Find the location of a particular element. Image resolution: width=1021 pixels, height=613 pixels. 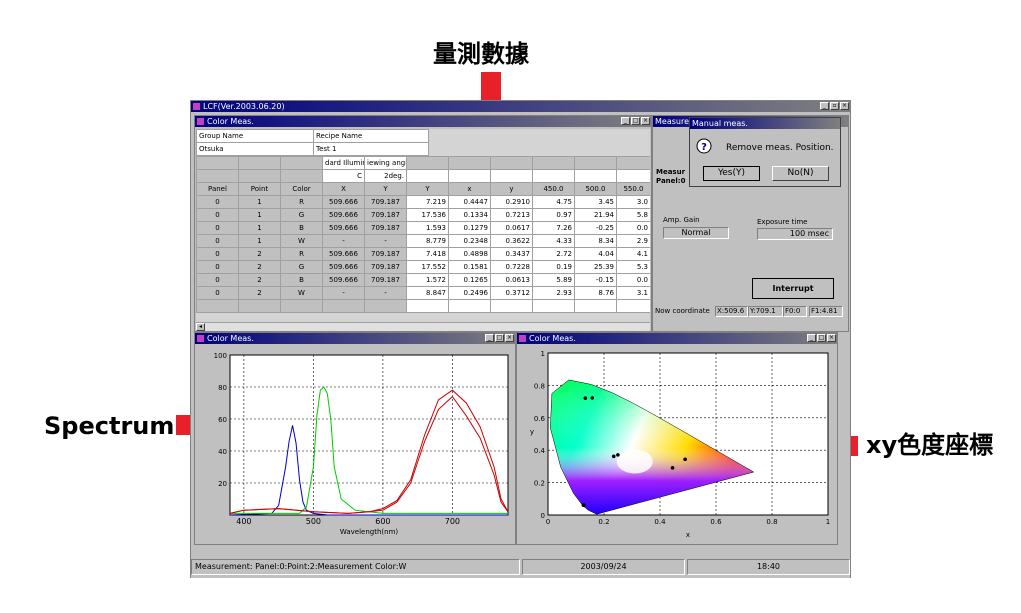

spectrum-window-titlebar: Color Meas. _ □ × is located at coordinates (355, 338).